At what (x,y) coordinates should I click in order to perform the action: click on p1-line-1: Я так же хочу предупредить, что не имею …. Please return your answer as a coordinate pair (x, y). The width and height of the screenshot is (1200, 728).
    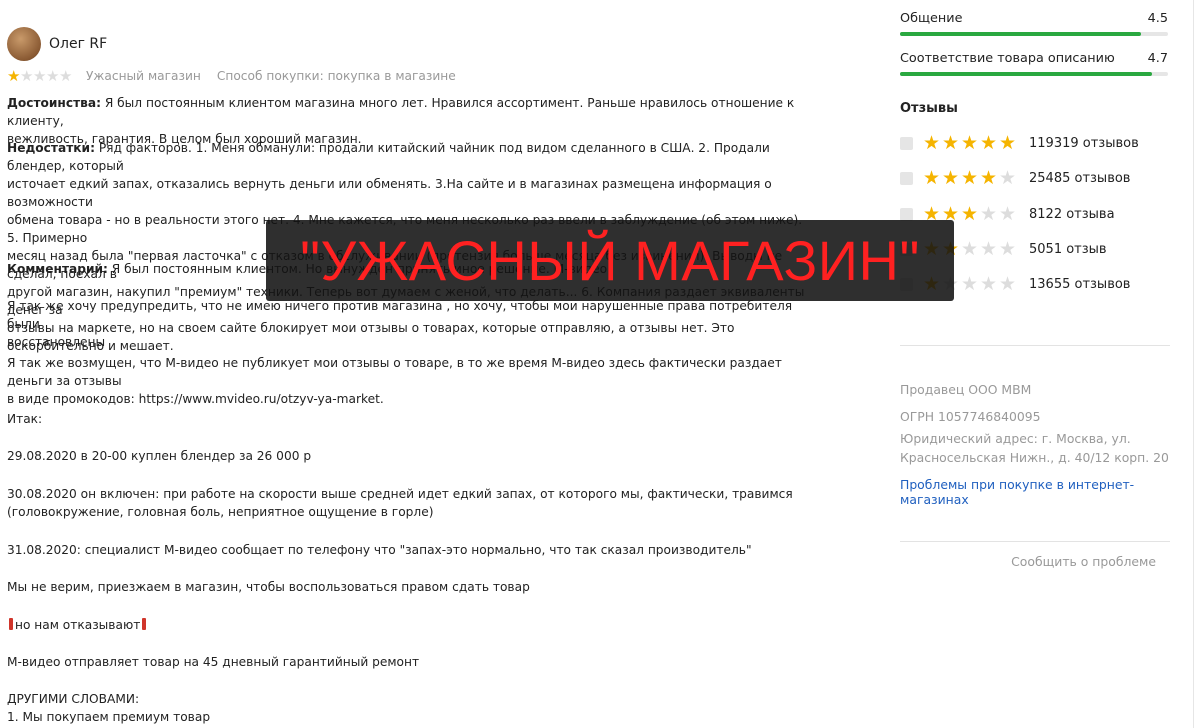
    Looking at the image, I should click on (400, 315).